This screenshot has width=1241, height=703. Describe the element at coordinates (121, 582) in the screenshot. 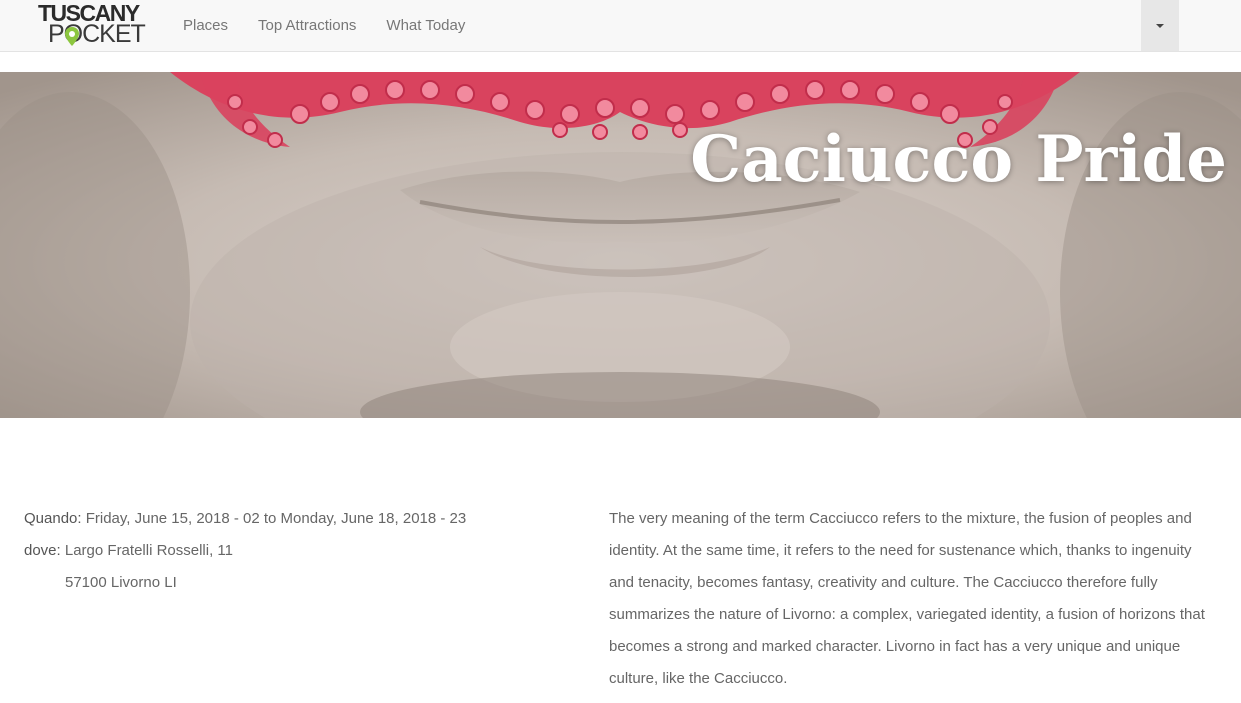

I see `where-address-line2: 57100 Livorno LI` at that location.